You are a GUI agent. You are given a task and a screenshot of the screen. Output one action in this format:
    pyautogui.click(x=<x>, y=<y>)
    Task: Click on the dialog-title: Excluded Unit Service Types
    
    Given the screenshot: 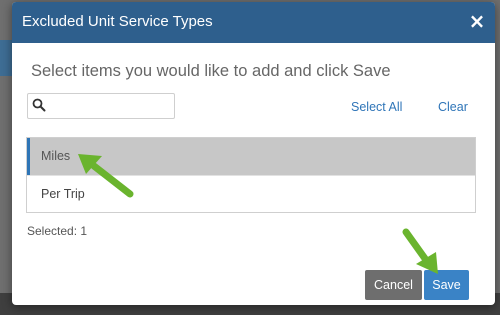 What is the action you would take?
    pyautogui.click(x=117, y=21)
    